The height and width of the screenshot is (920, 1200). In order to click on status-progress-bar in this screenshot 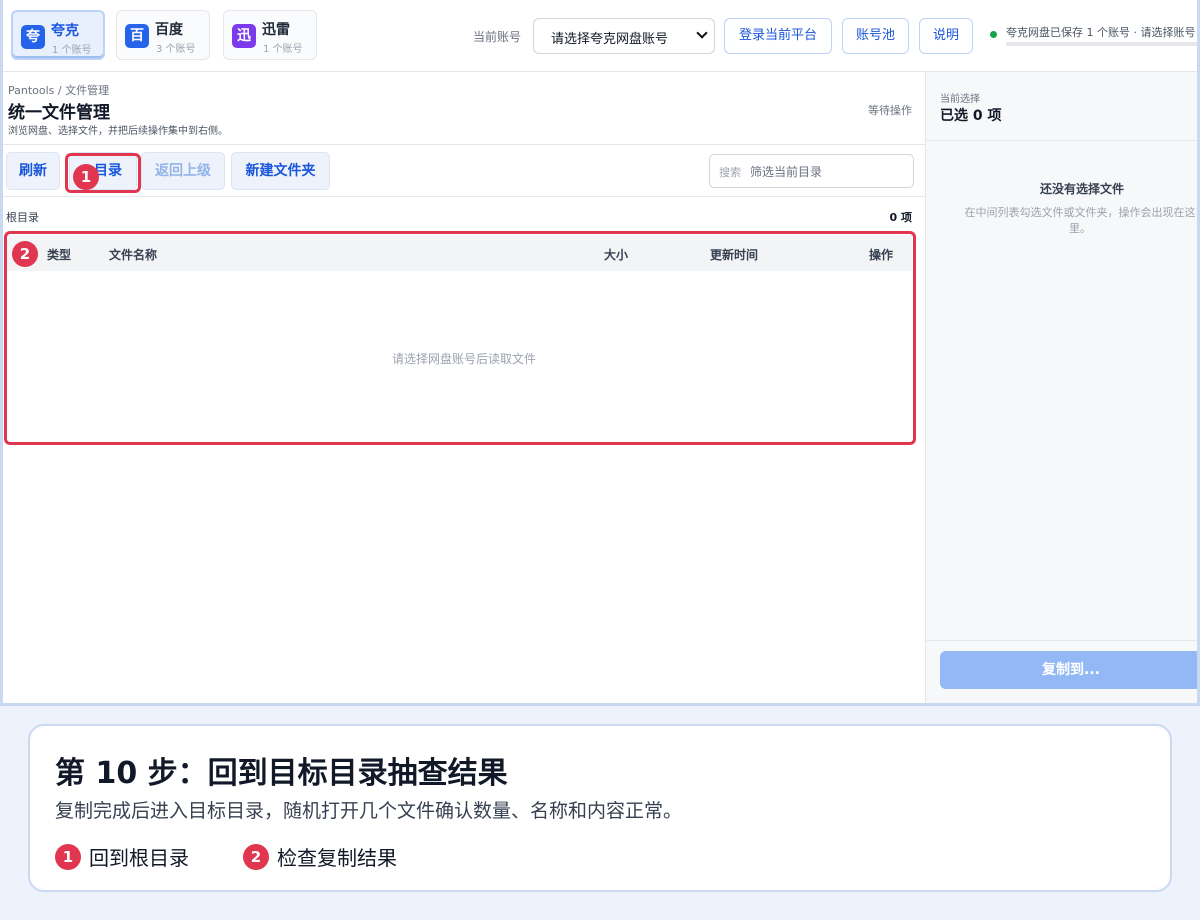, I will do `click(1101, 44)`.